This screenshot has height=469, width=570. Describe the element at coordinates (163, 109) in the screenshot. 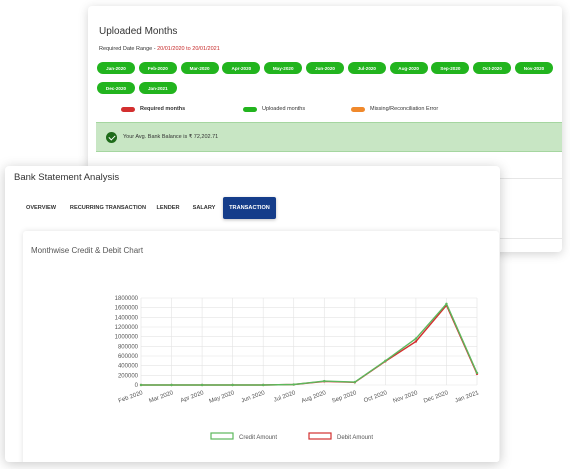

I see `legend-required-label: Required months` at that location.